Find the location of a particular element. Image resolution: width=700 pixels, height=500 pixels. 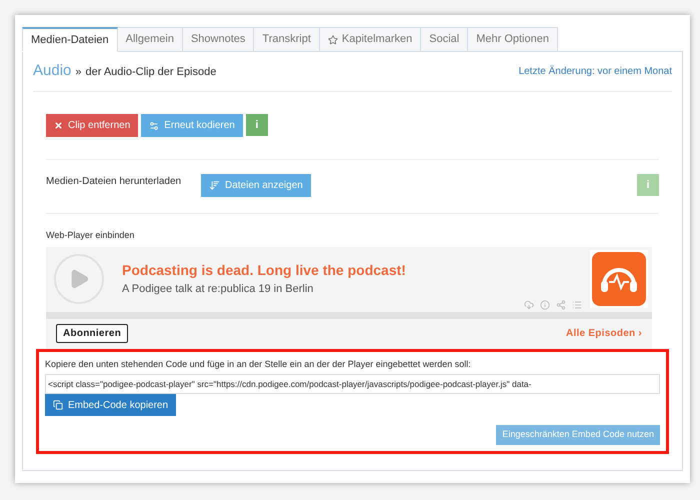

podcast-logo-icon is located at coordinates (619, 279).